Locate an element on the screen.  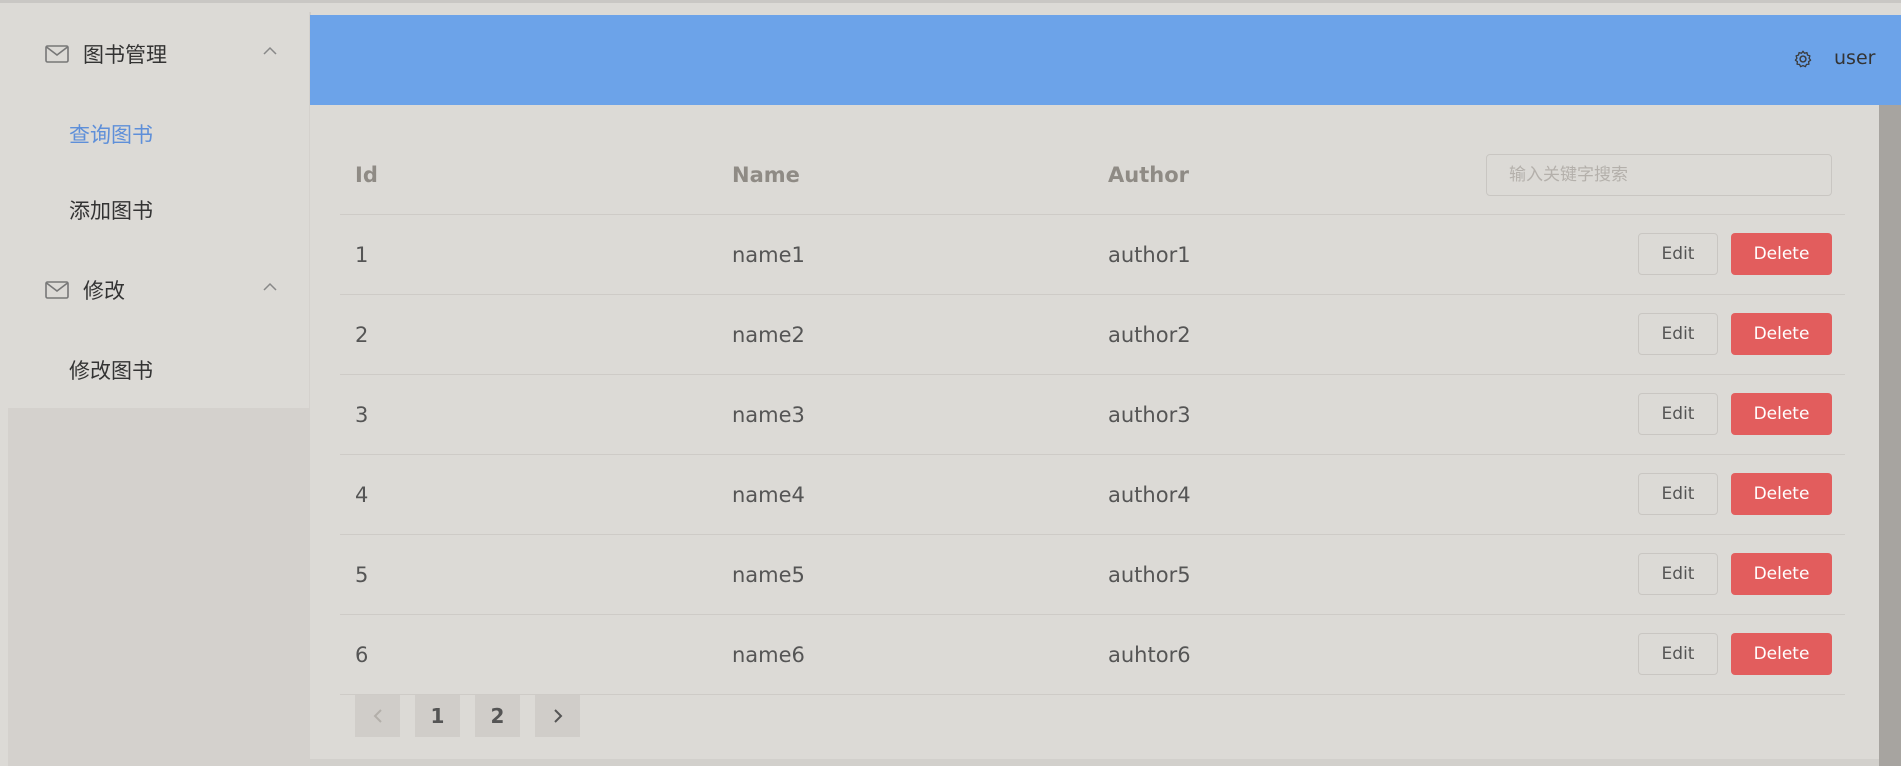
user-menu: user is located at coordinates (1854, 58).